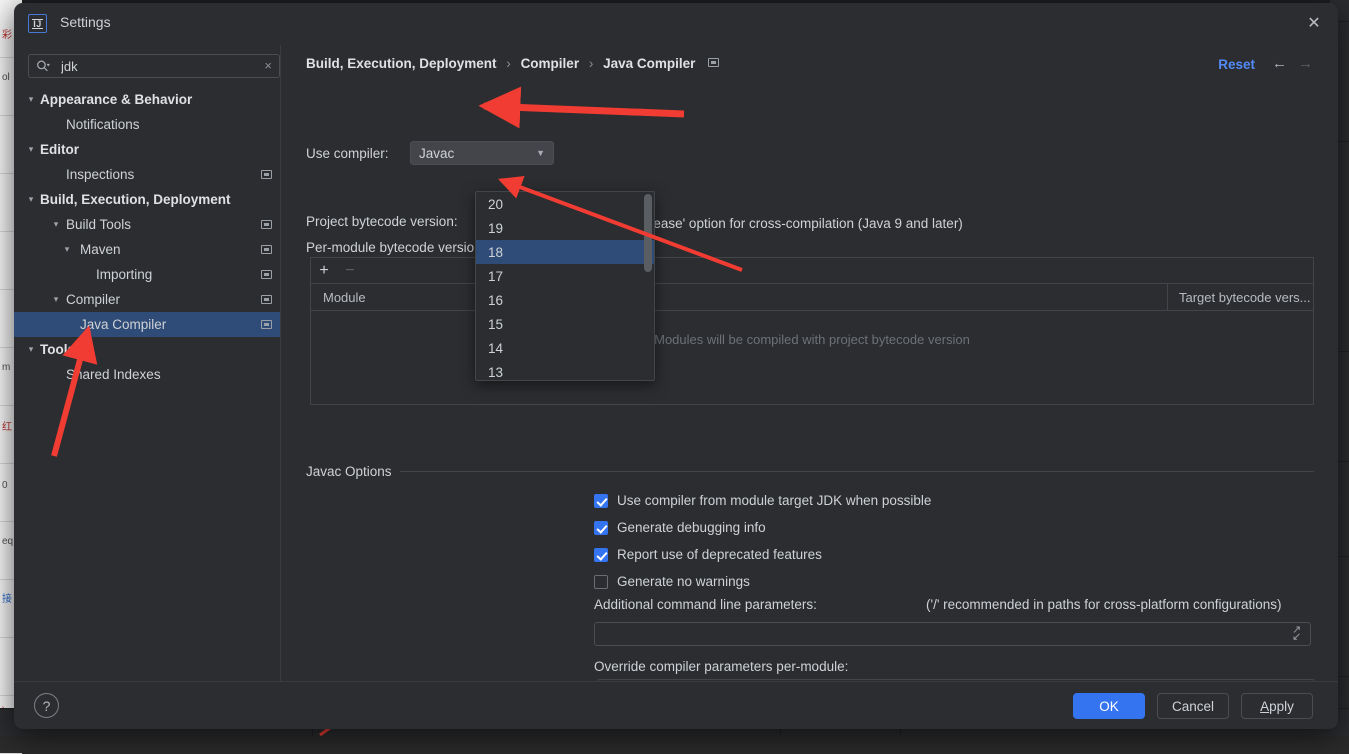 The width and height of the screenshot is (1349, 754). I want to click on sidebar-item-label: Java Compiler, so click(123, 324).